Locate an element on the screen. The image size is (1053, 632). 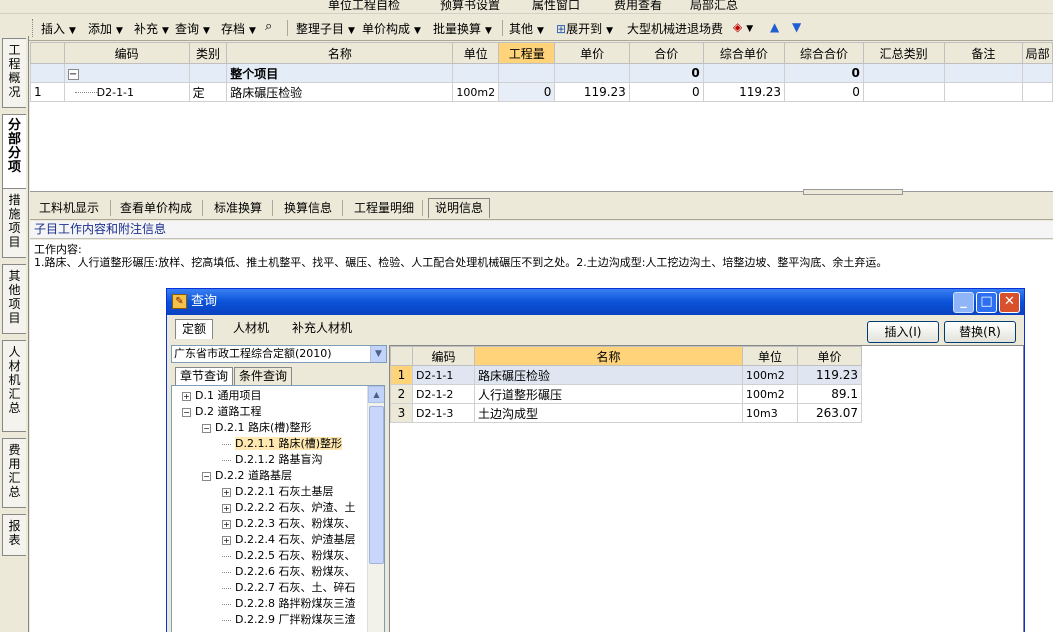
tree-item: D.2.2.5 石灰、粉煤灰、 is located at coordinates (288, 556).